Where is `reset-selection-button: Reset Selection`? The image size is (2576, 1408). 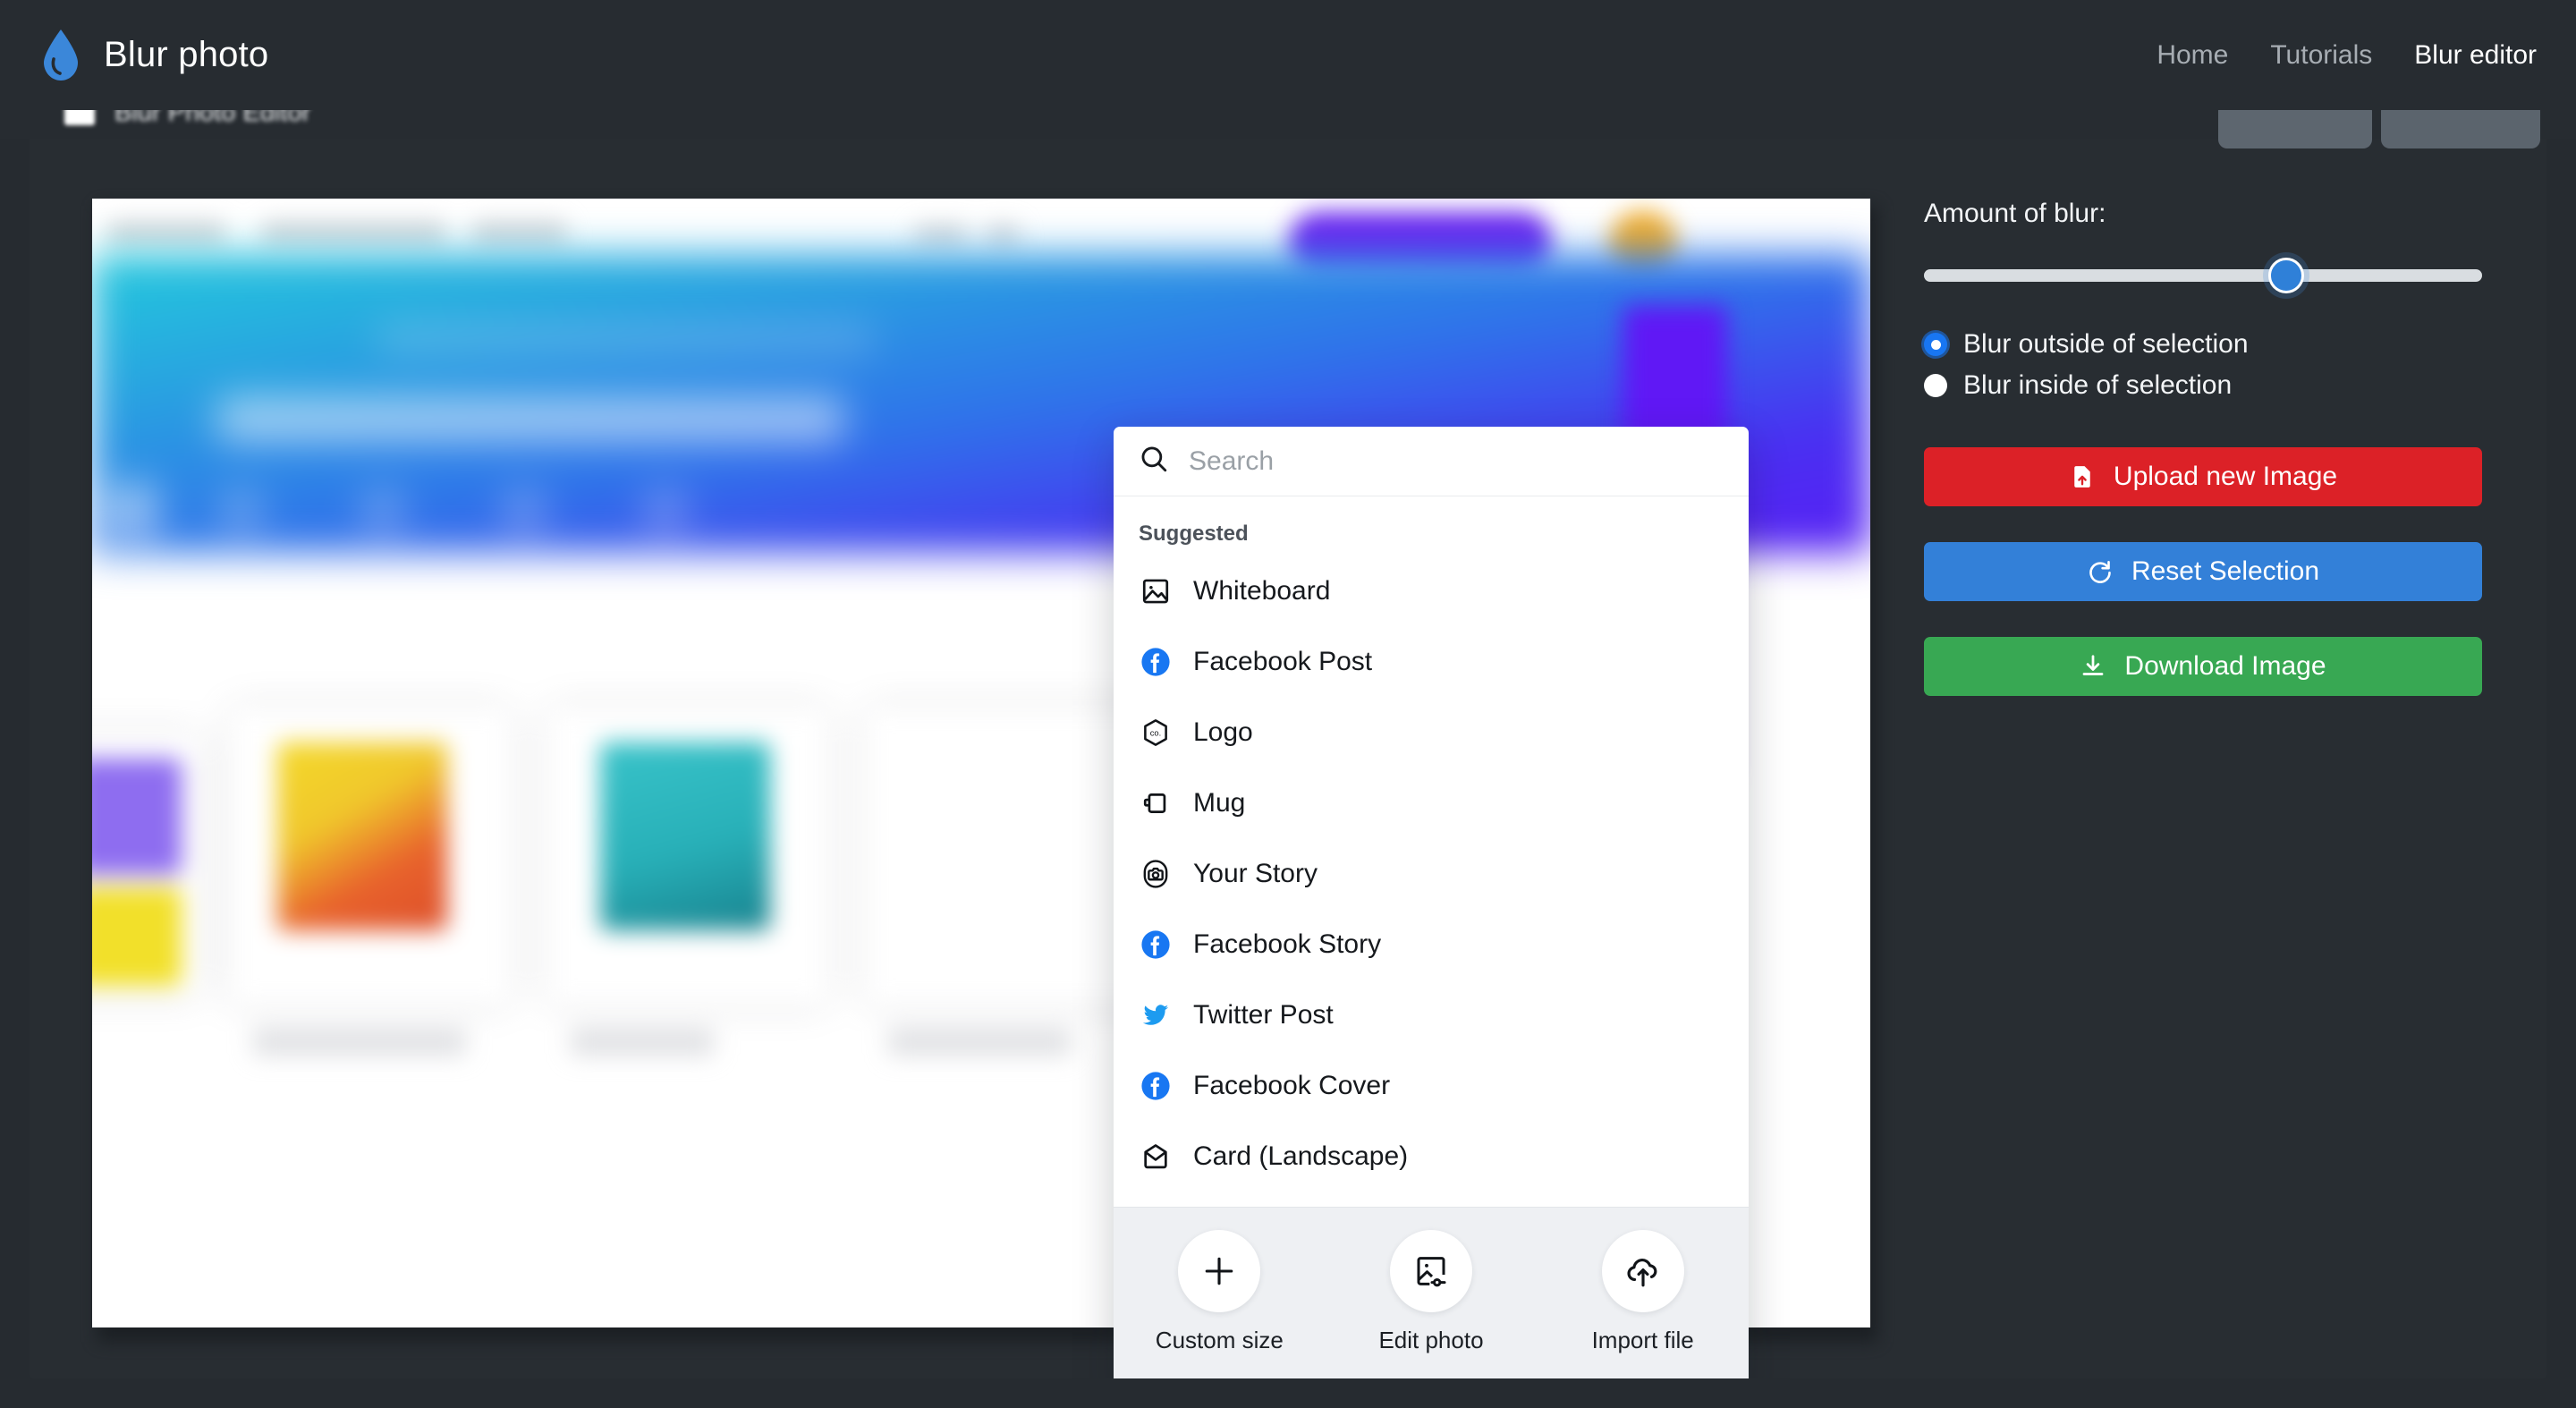 reset-selection-button: Reset Selection is located at coordinates (2203, 571).